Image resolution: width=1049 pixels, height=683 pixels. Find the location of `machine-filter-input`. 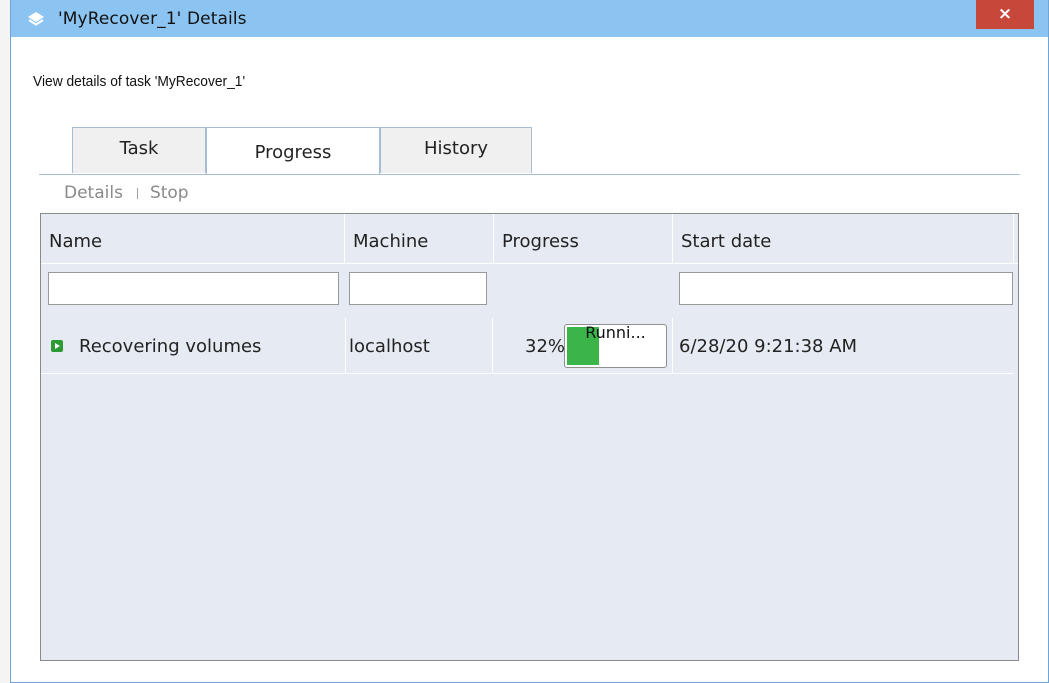

machine-filter-input is located at coordinates (418, 288).